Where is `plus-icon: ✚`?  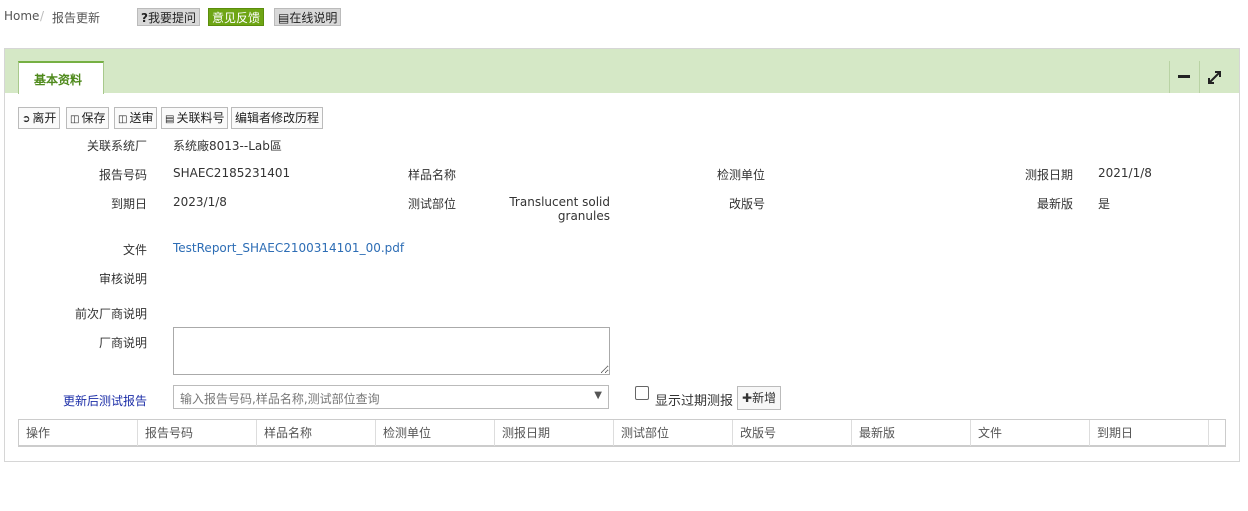 plus-icon: ✚ is located at coordinates (747, 398).